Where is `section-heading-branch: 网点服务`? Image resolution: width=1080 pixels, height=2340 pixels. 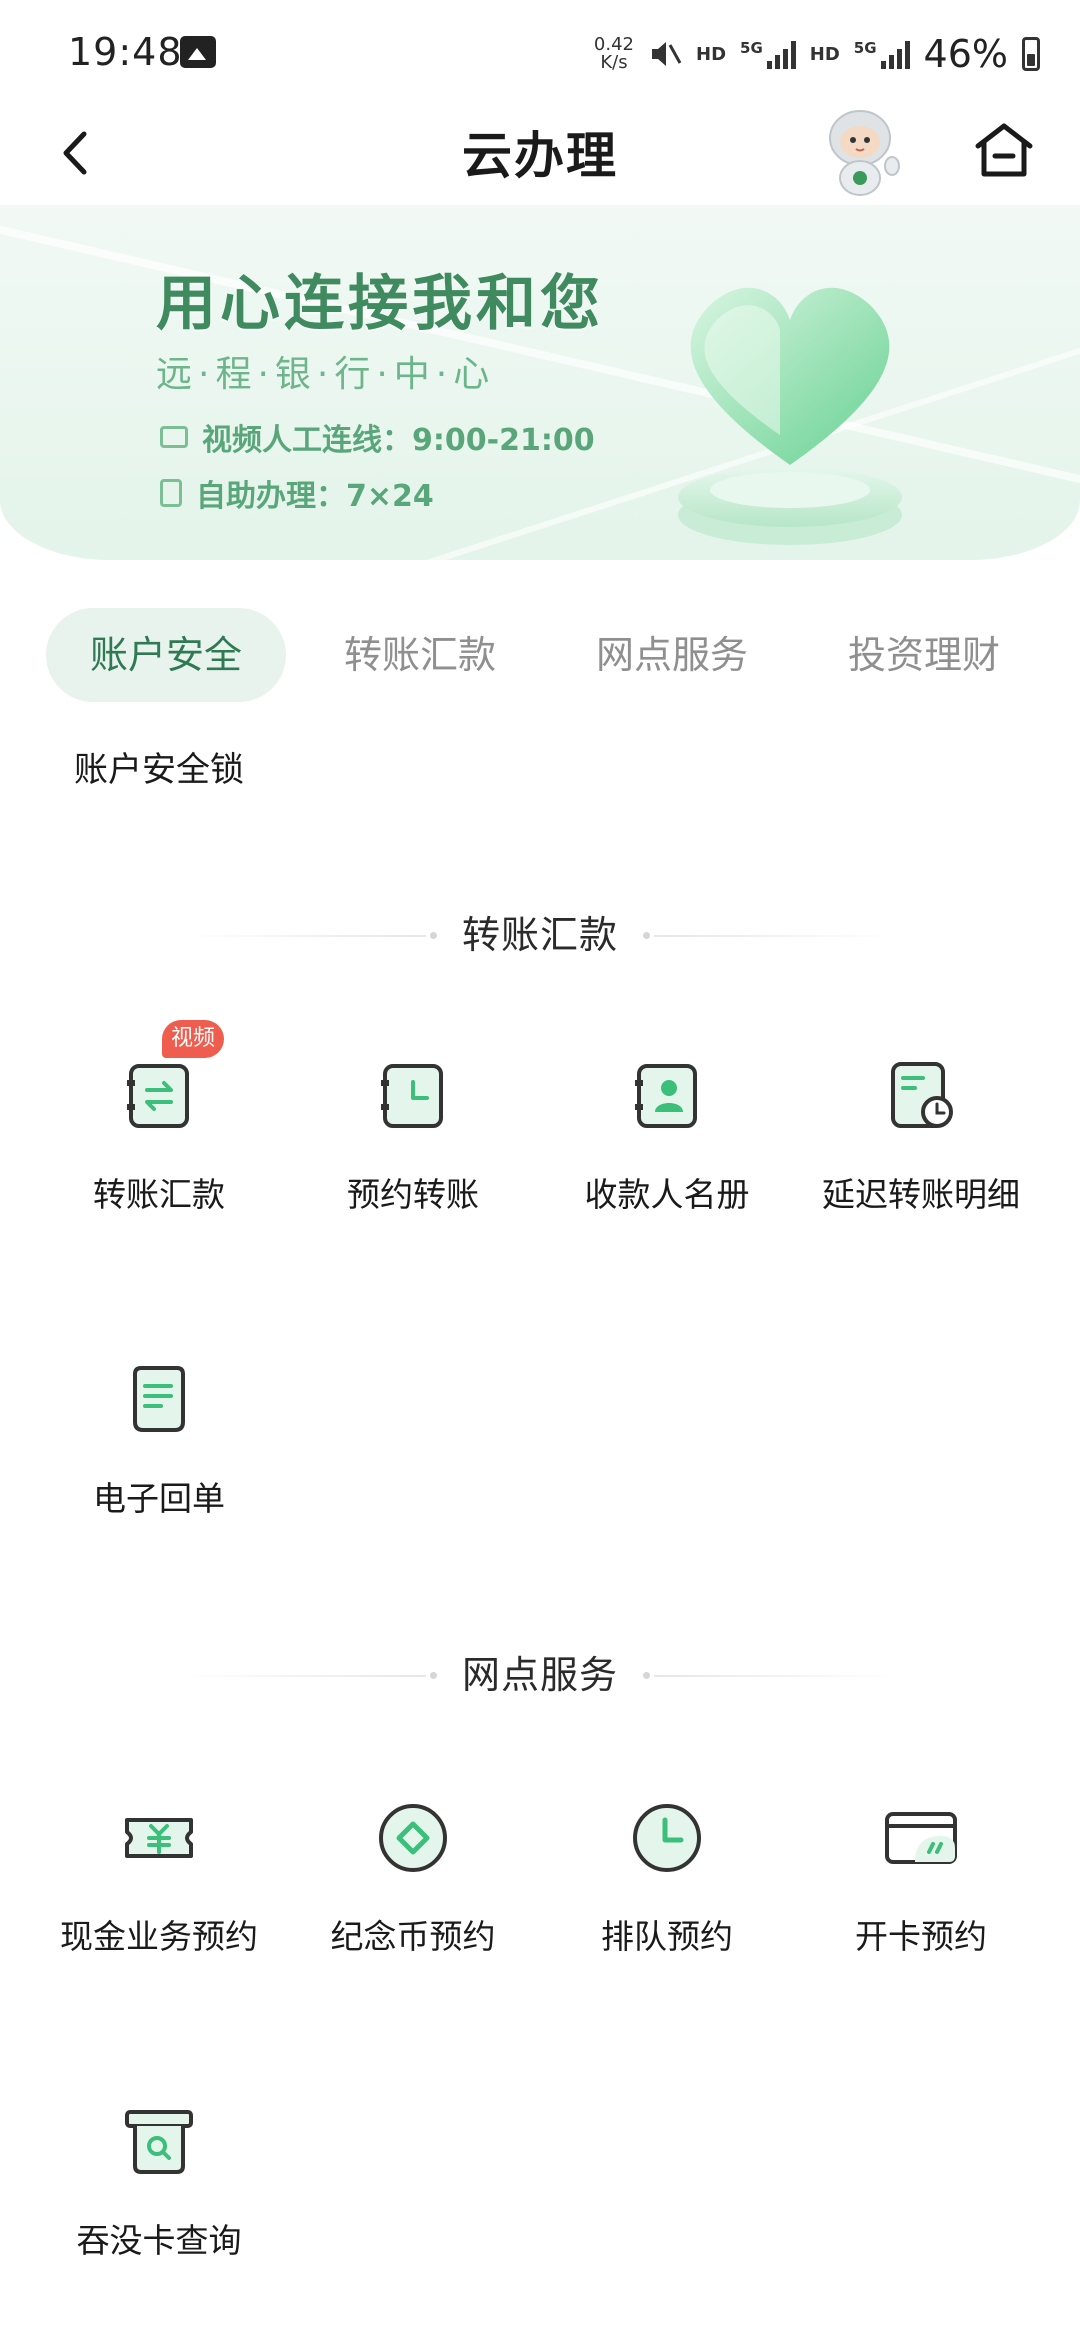 section-heading-branch: 网点服务 is located at coordinates (540, 1675).